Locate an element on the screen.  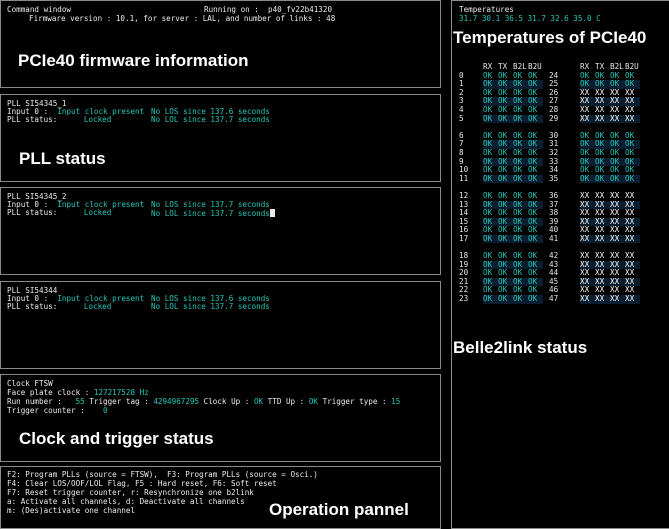
table-row: 11 OK OK OK OK 35 OK OK OK OK is located at coordinates (549, 178).